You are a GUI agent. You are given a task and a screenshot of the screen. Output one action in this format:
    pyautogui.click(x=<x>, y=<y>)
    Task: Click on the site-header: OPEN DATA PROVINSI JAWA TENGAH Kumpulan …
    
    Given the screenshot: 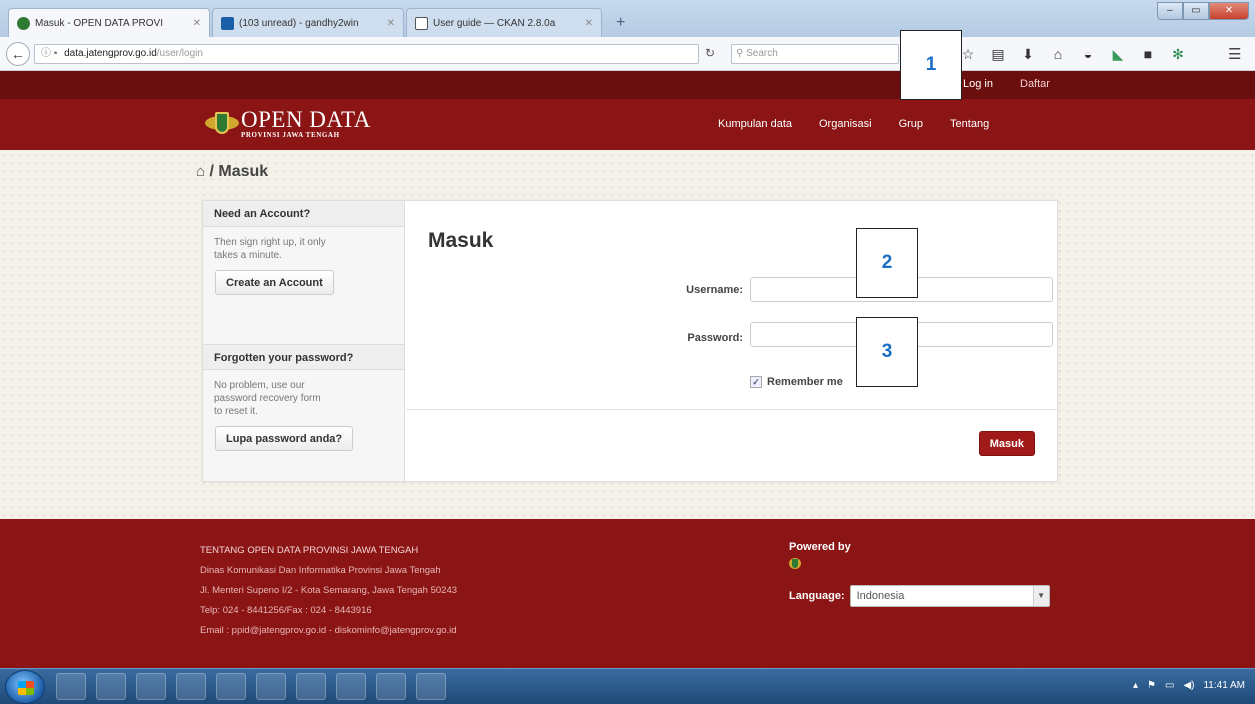 What is the action you would take?
    pyautogui.click(x=627, y=124)
    